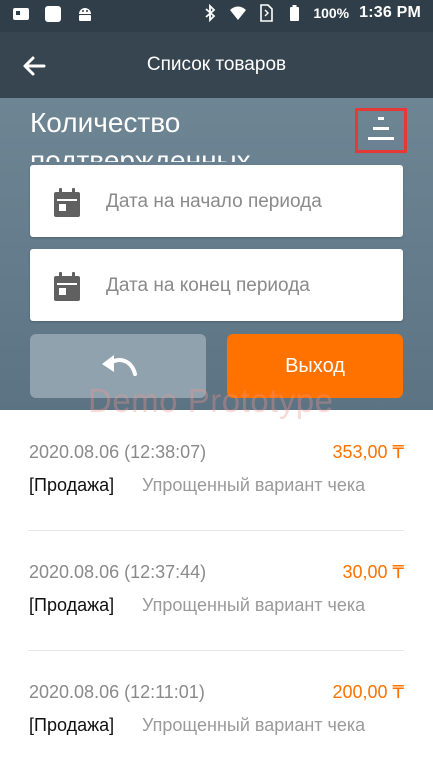 This screenshot has height=770, width=433. What do you see at coordinates (368, 452) in the screenshot?
I see `transaction-amount: 353,00 ₸` at bounding box center [368, 452].